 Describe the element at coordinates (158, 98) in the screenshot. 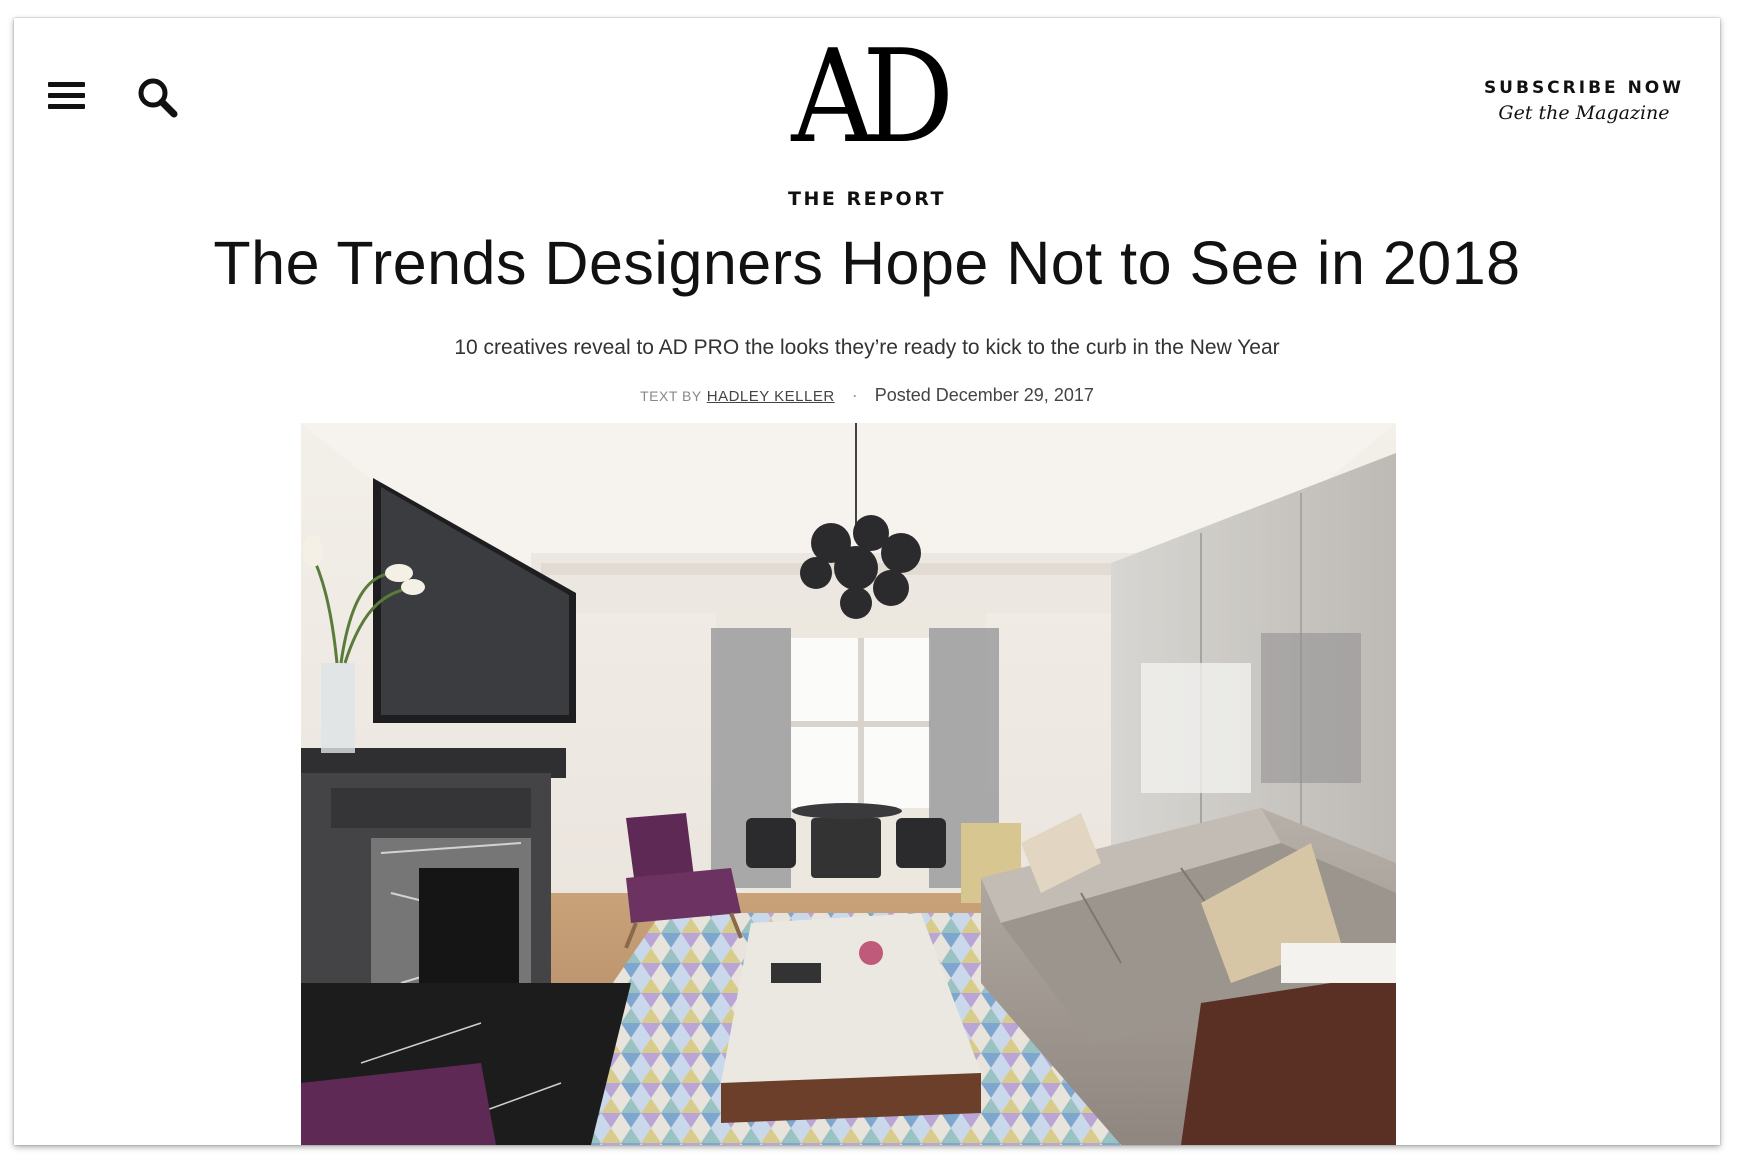

I see `search-icon` at that location.